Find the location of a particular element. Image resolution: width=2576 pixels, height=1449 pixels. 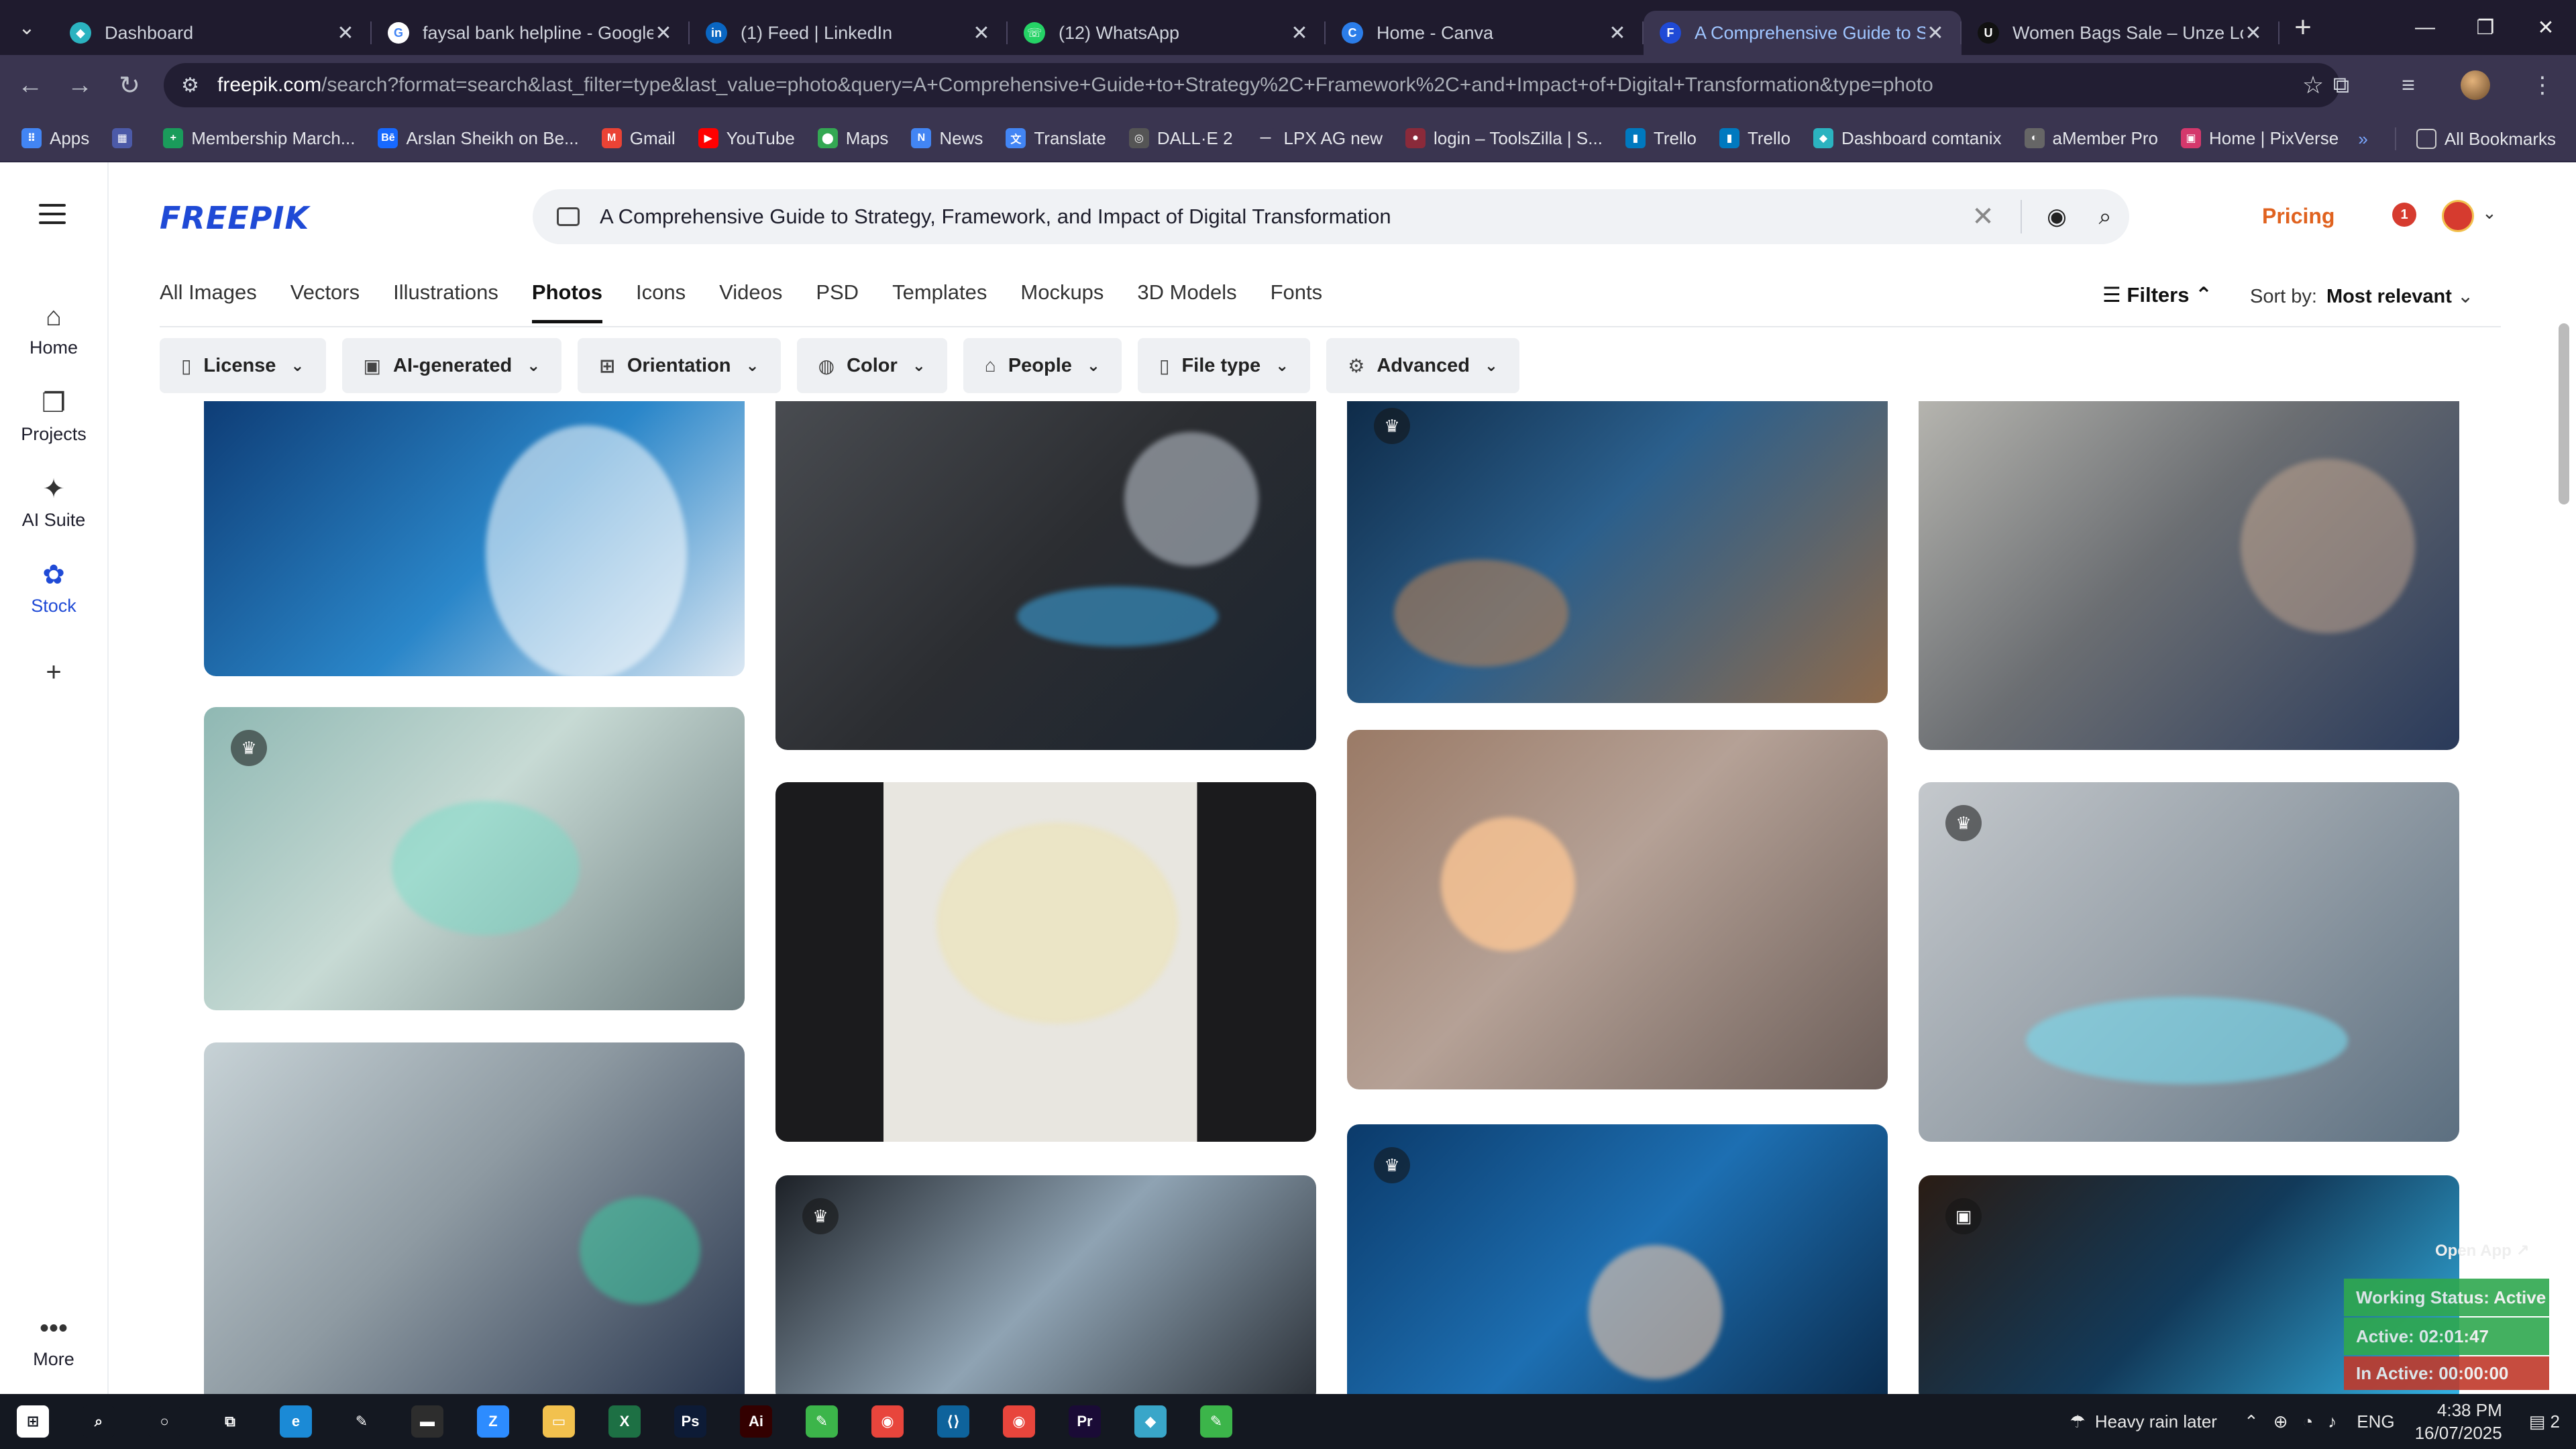

bookmark-item: M Gmail is located at coordinates (638, 138).